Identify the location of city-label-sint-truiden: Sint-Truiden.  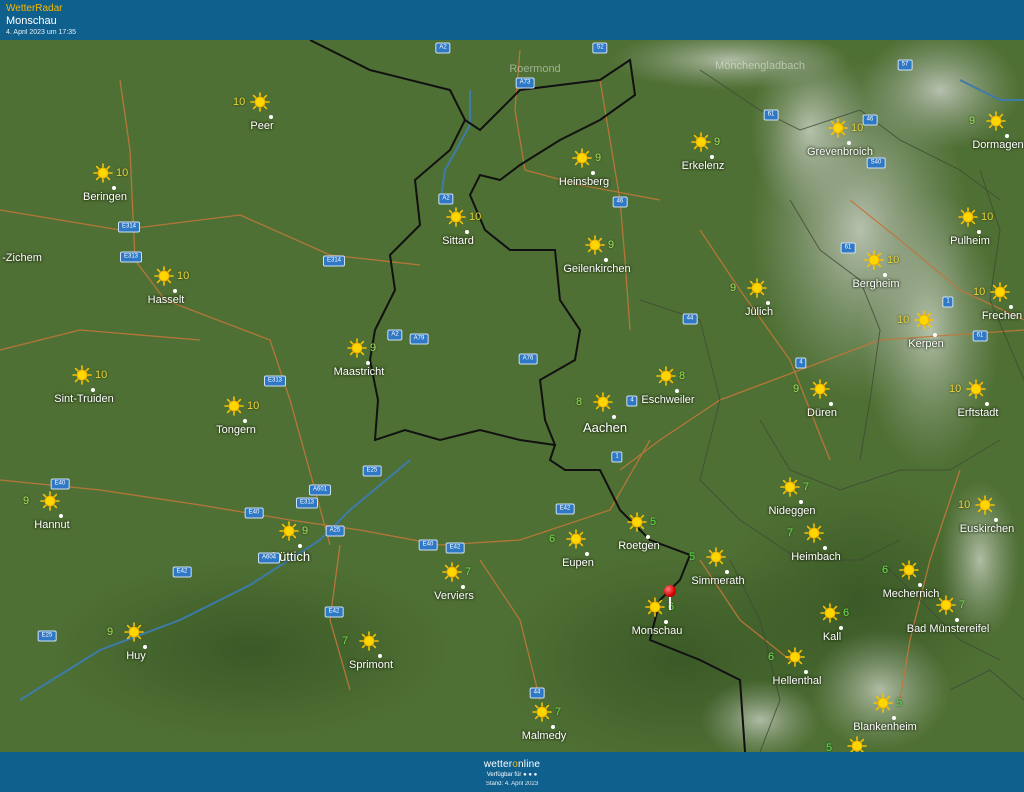
(84, 399).